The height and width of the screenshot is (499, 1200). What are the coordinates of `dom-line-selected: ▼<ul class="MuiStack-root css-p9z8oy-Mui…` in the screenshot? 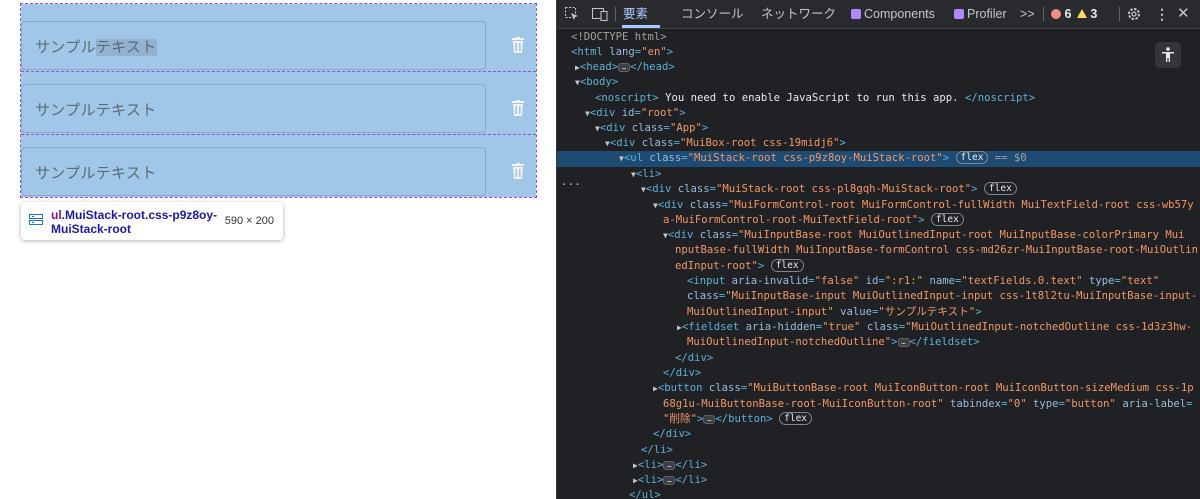 It's located at (878, 159).